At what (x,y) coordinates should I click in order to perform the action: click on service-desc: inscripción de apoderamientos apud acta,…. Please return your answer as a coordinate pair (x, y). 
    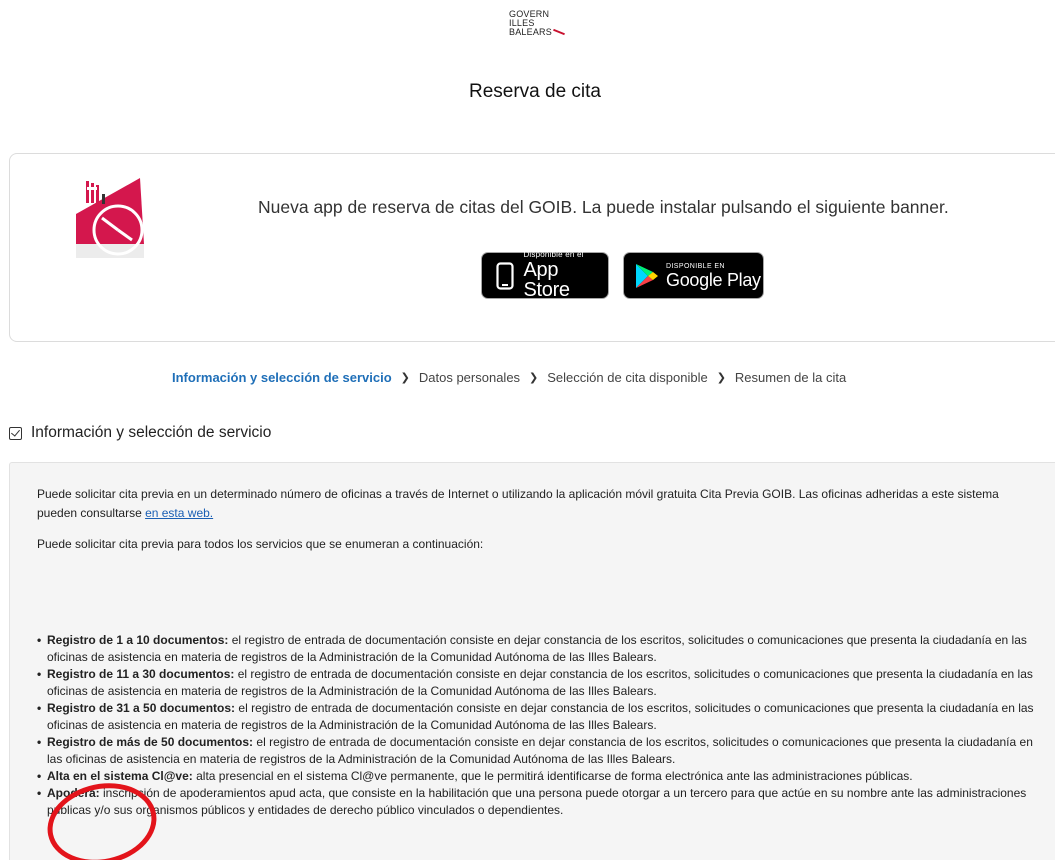
    Looking at the image, I should click on (537, 801).